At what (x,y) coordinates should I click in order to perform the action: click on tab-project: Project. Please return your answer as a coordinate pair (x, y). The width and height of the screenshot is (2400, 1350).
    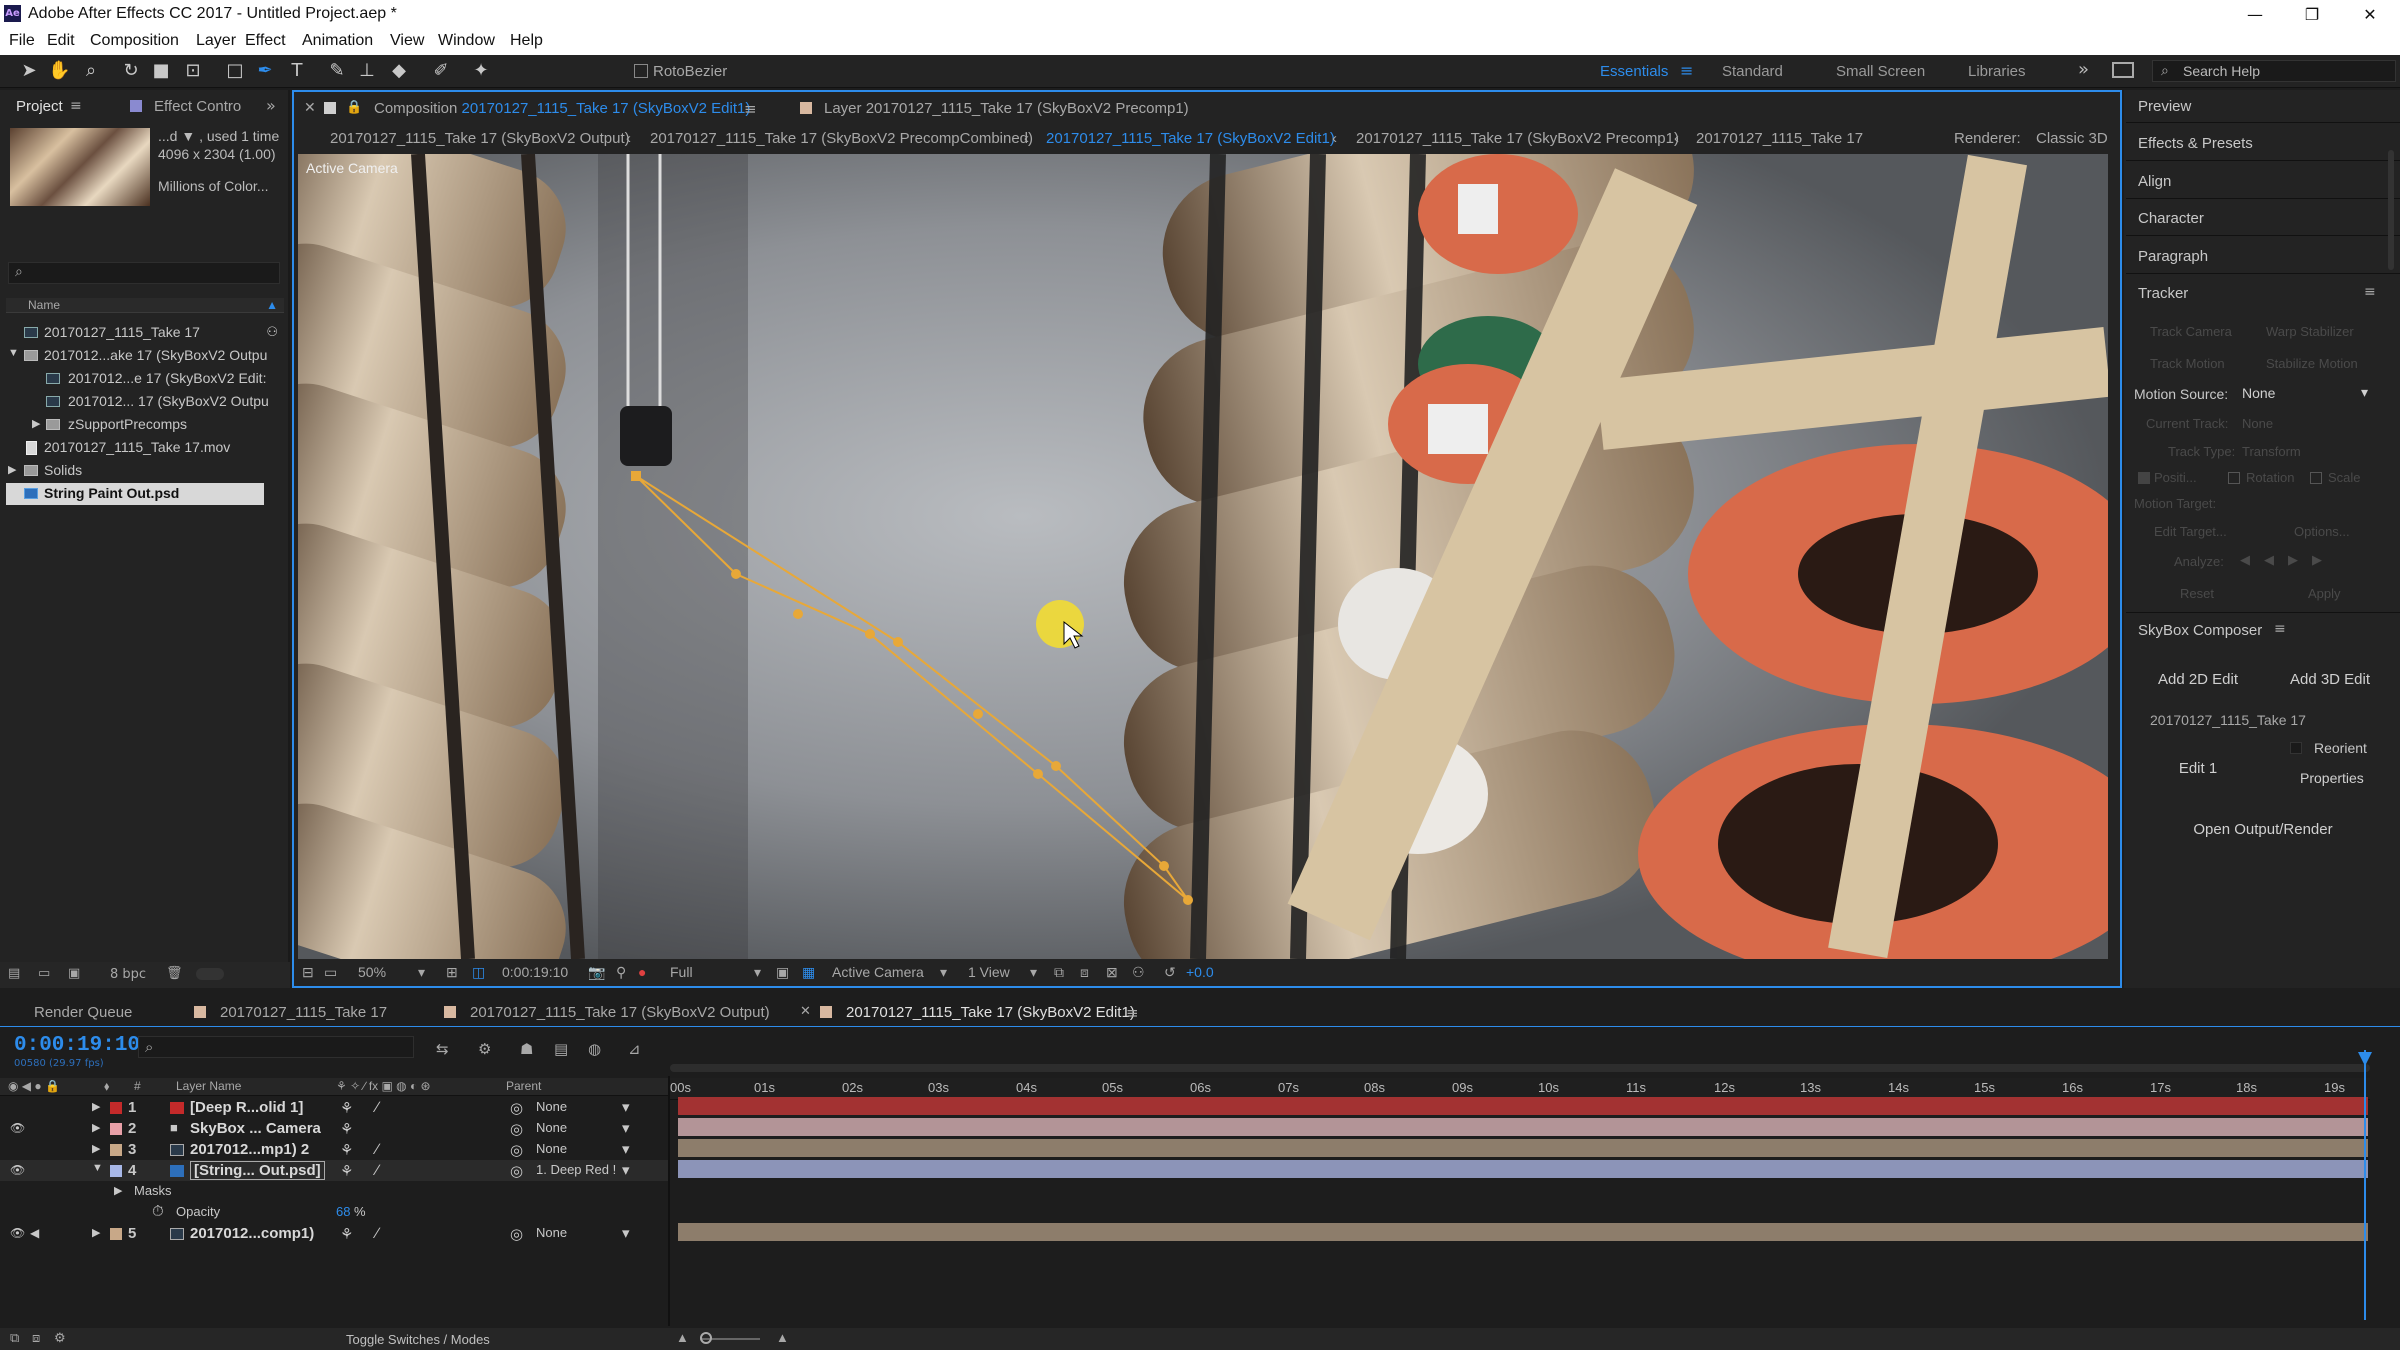
    Looking at the image, I should click on (39, 106).